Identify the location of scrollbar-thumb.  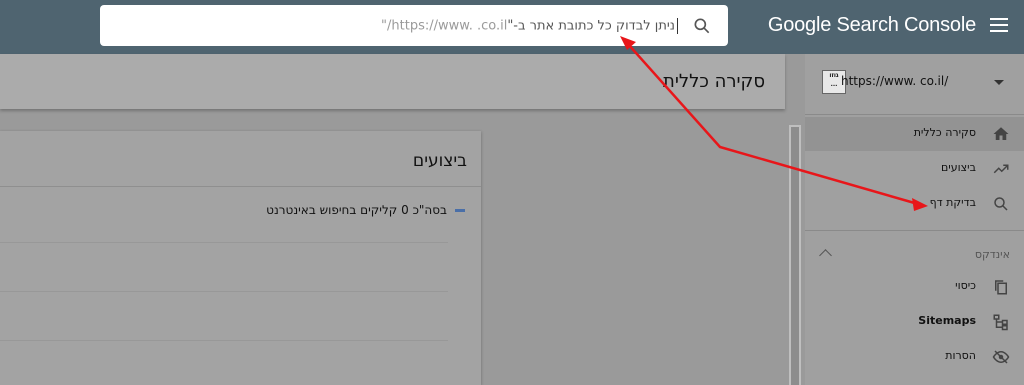
(795, 256).